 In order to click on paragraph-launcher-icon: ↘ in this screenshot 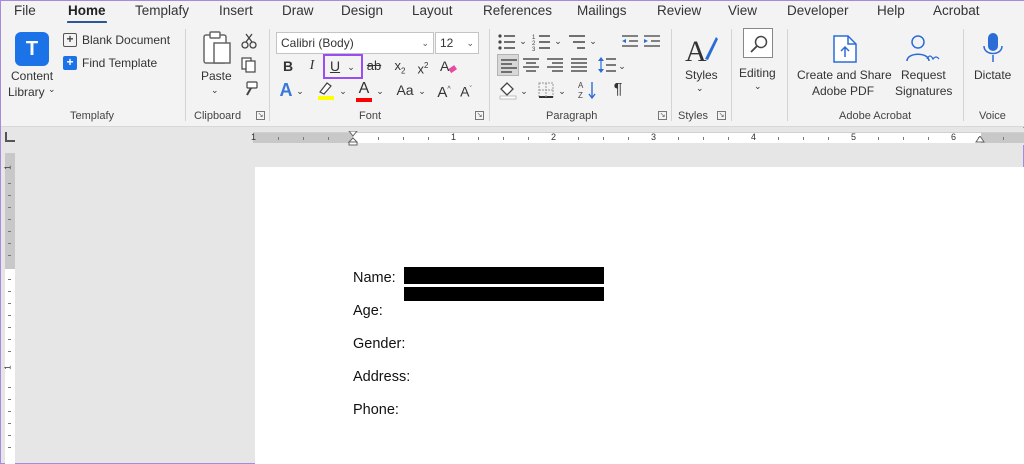, I will do `click(662, 115)`.